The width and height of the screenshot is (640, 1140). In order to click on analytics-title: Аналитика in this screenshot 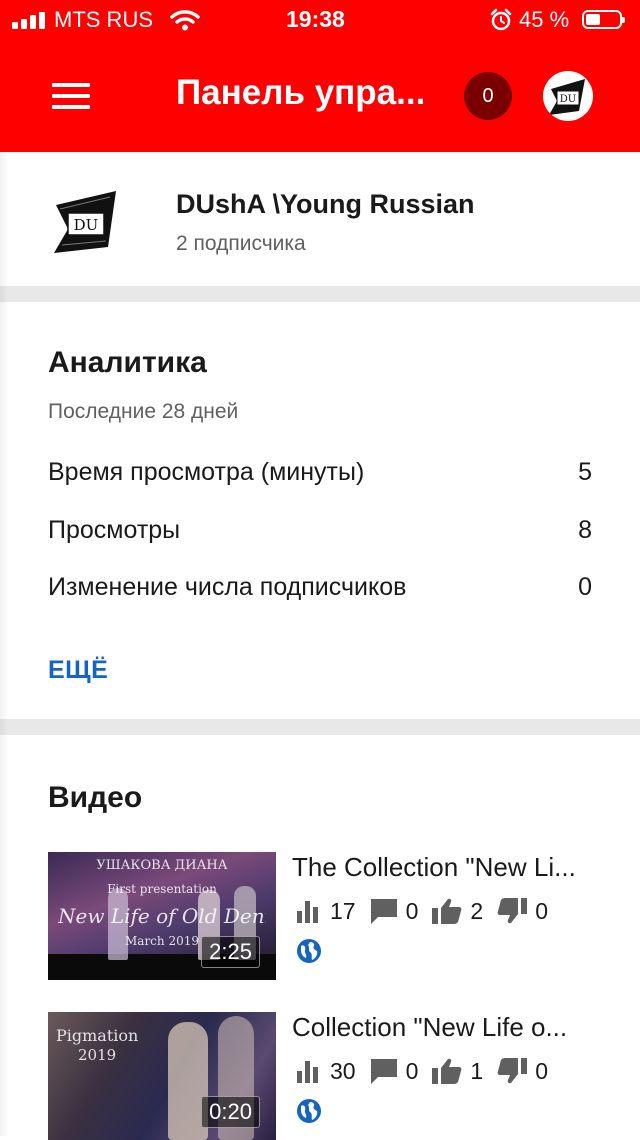, I will do `click(127, 362)`.